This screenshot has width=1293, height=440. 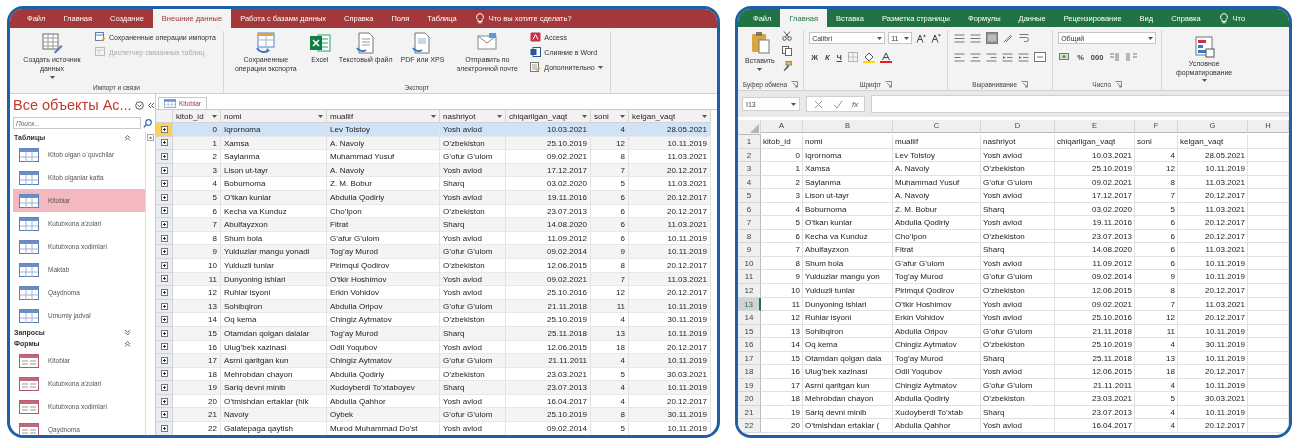 What do you see at coordinates (749, 426) in the screenshot?
I see `row-header: 22` at bounding box center [749, 426].